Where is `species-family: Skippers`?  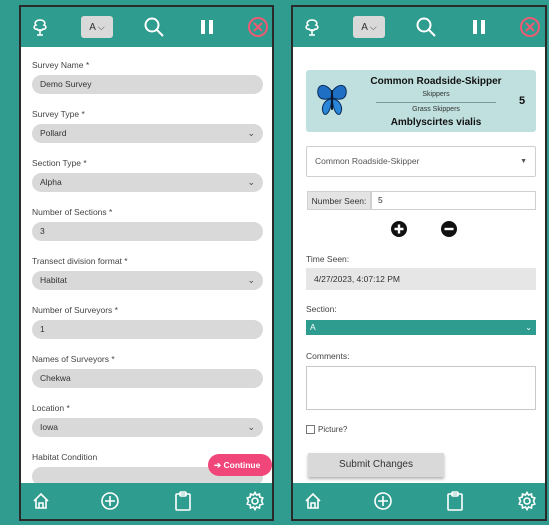 species-family: Skippers is located at coordinates (436, 94).